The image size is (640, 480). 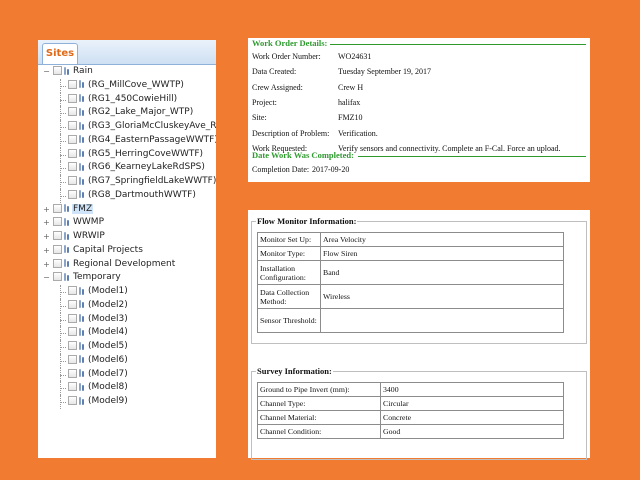 What do you see at coordinates (151, 126) in the screenshot?
I see `tree-node-label: (RG3_GloriaMcCluskeyAve_Re` at bounding box center [151, 126].